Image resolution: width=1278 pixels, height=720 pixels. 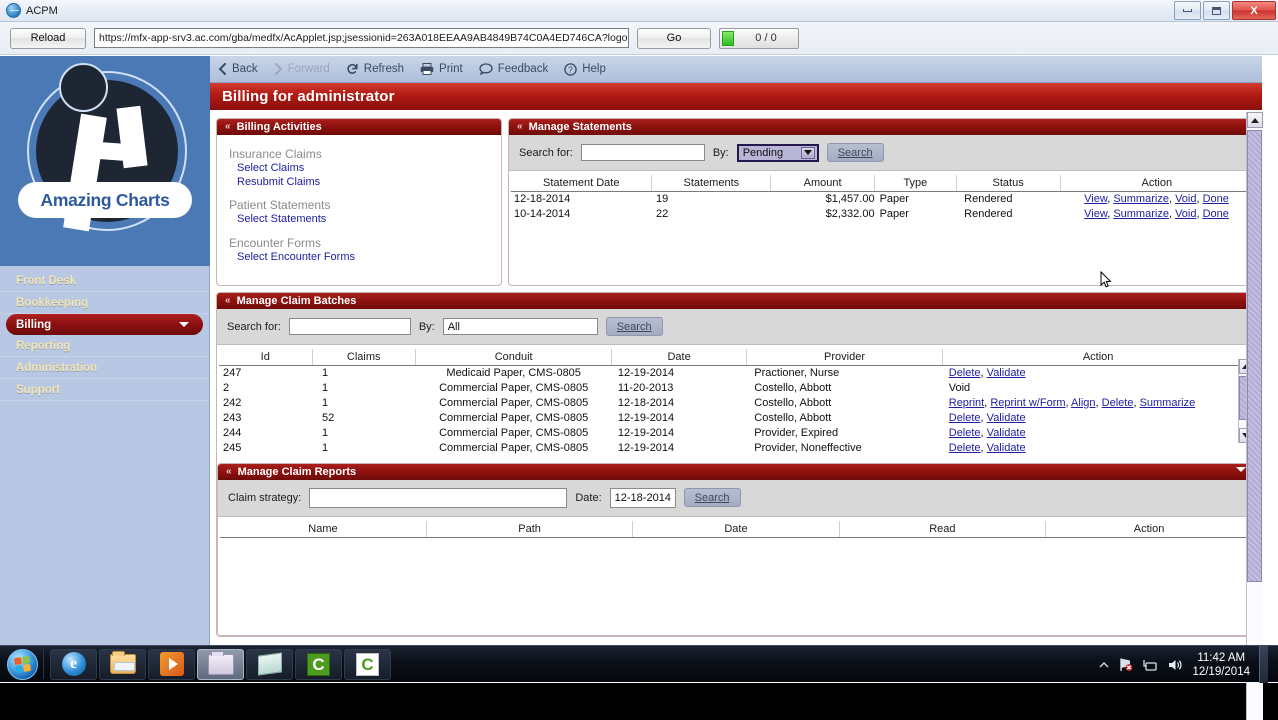 I want to click on action-align: Align, so click(x=1083, y=403).